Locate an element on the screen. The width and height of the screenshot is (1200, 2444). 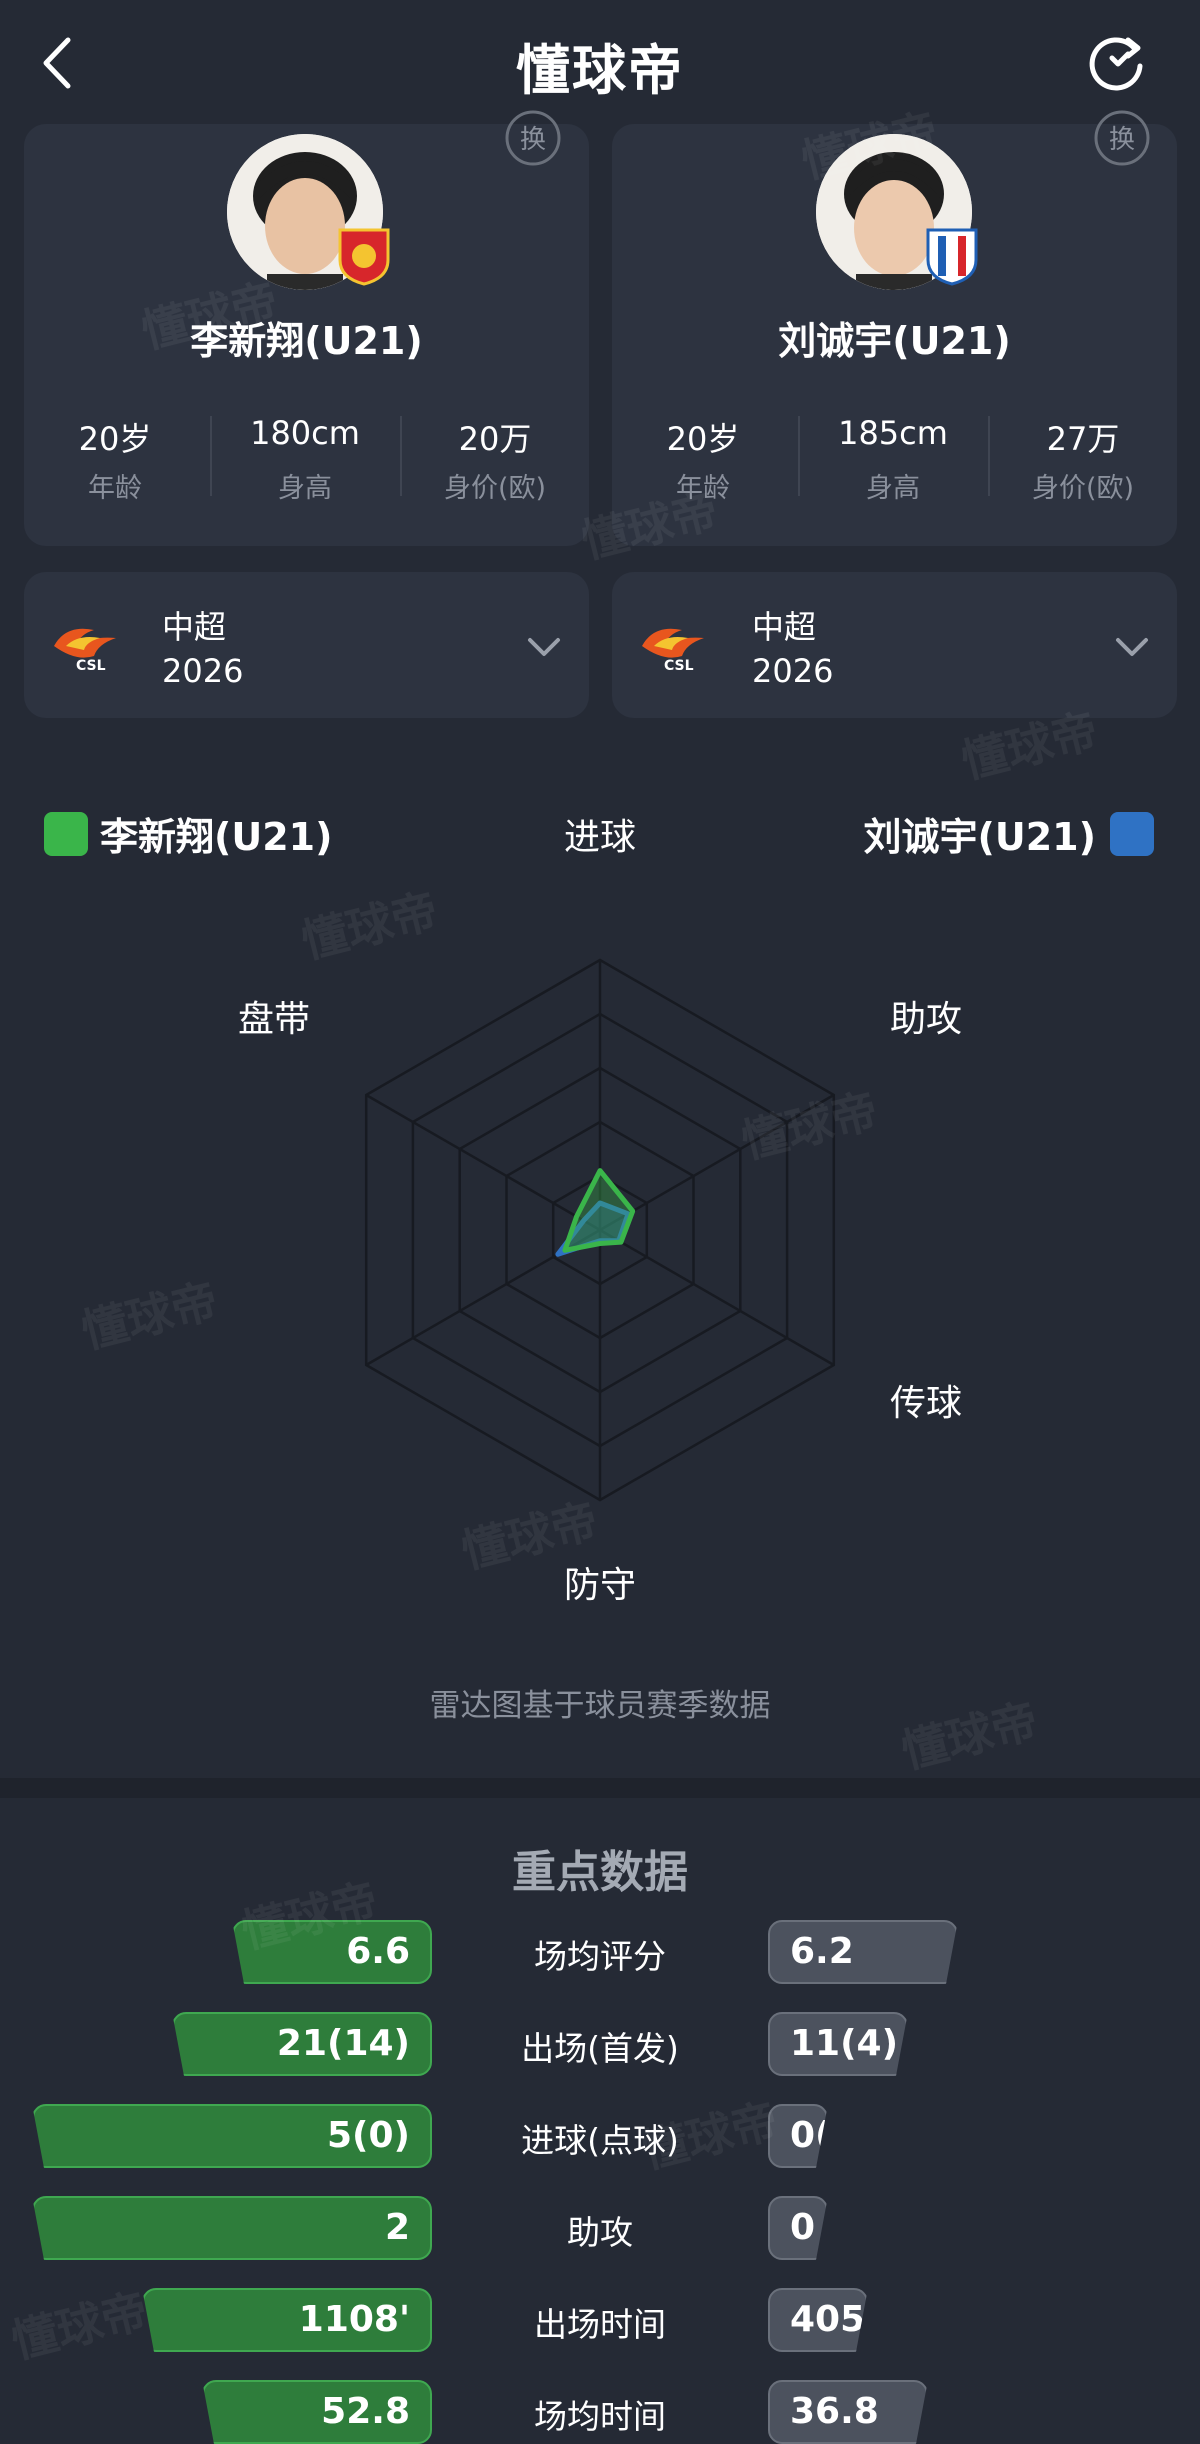
keydata-left-value: 1108' is located at coordinates (287, 2320).